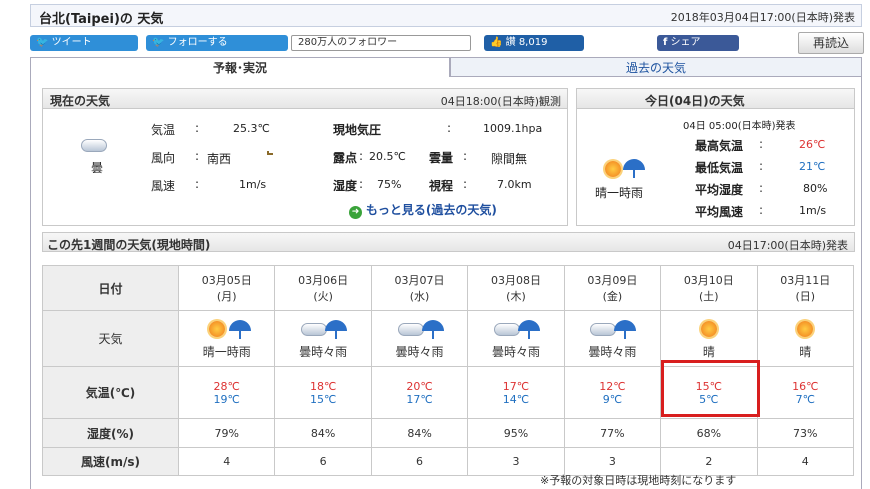  What do you see at coordinates (448, 242) in the screenshot?
I see `week-forecast-header: この先1週間の天気(現地時間) 04日17:00(日本時)発表` at bounding box center [448, 242].